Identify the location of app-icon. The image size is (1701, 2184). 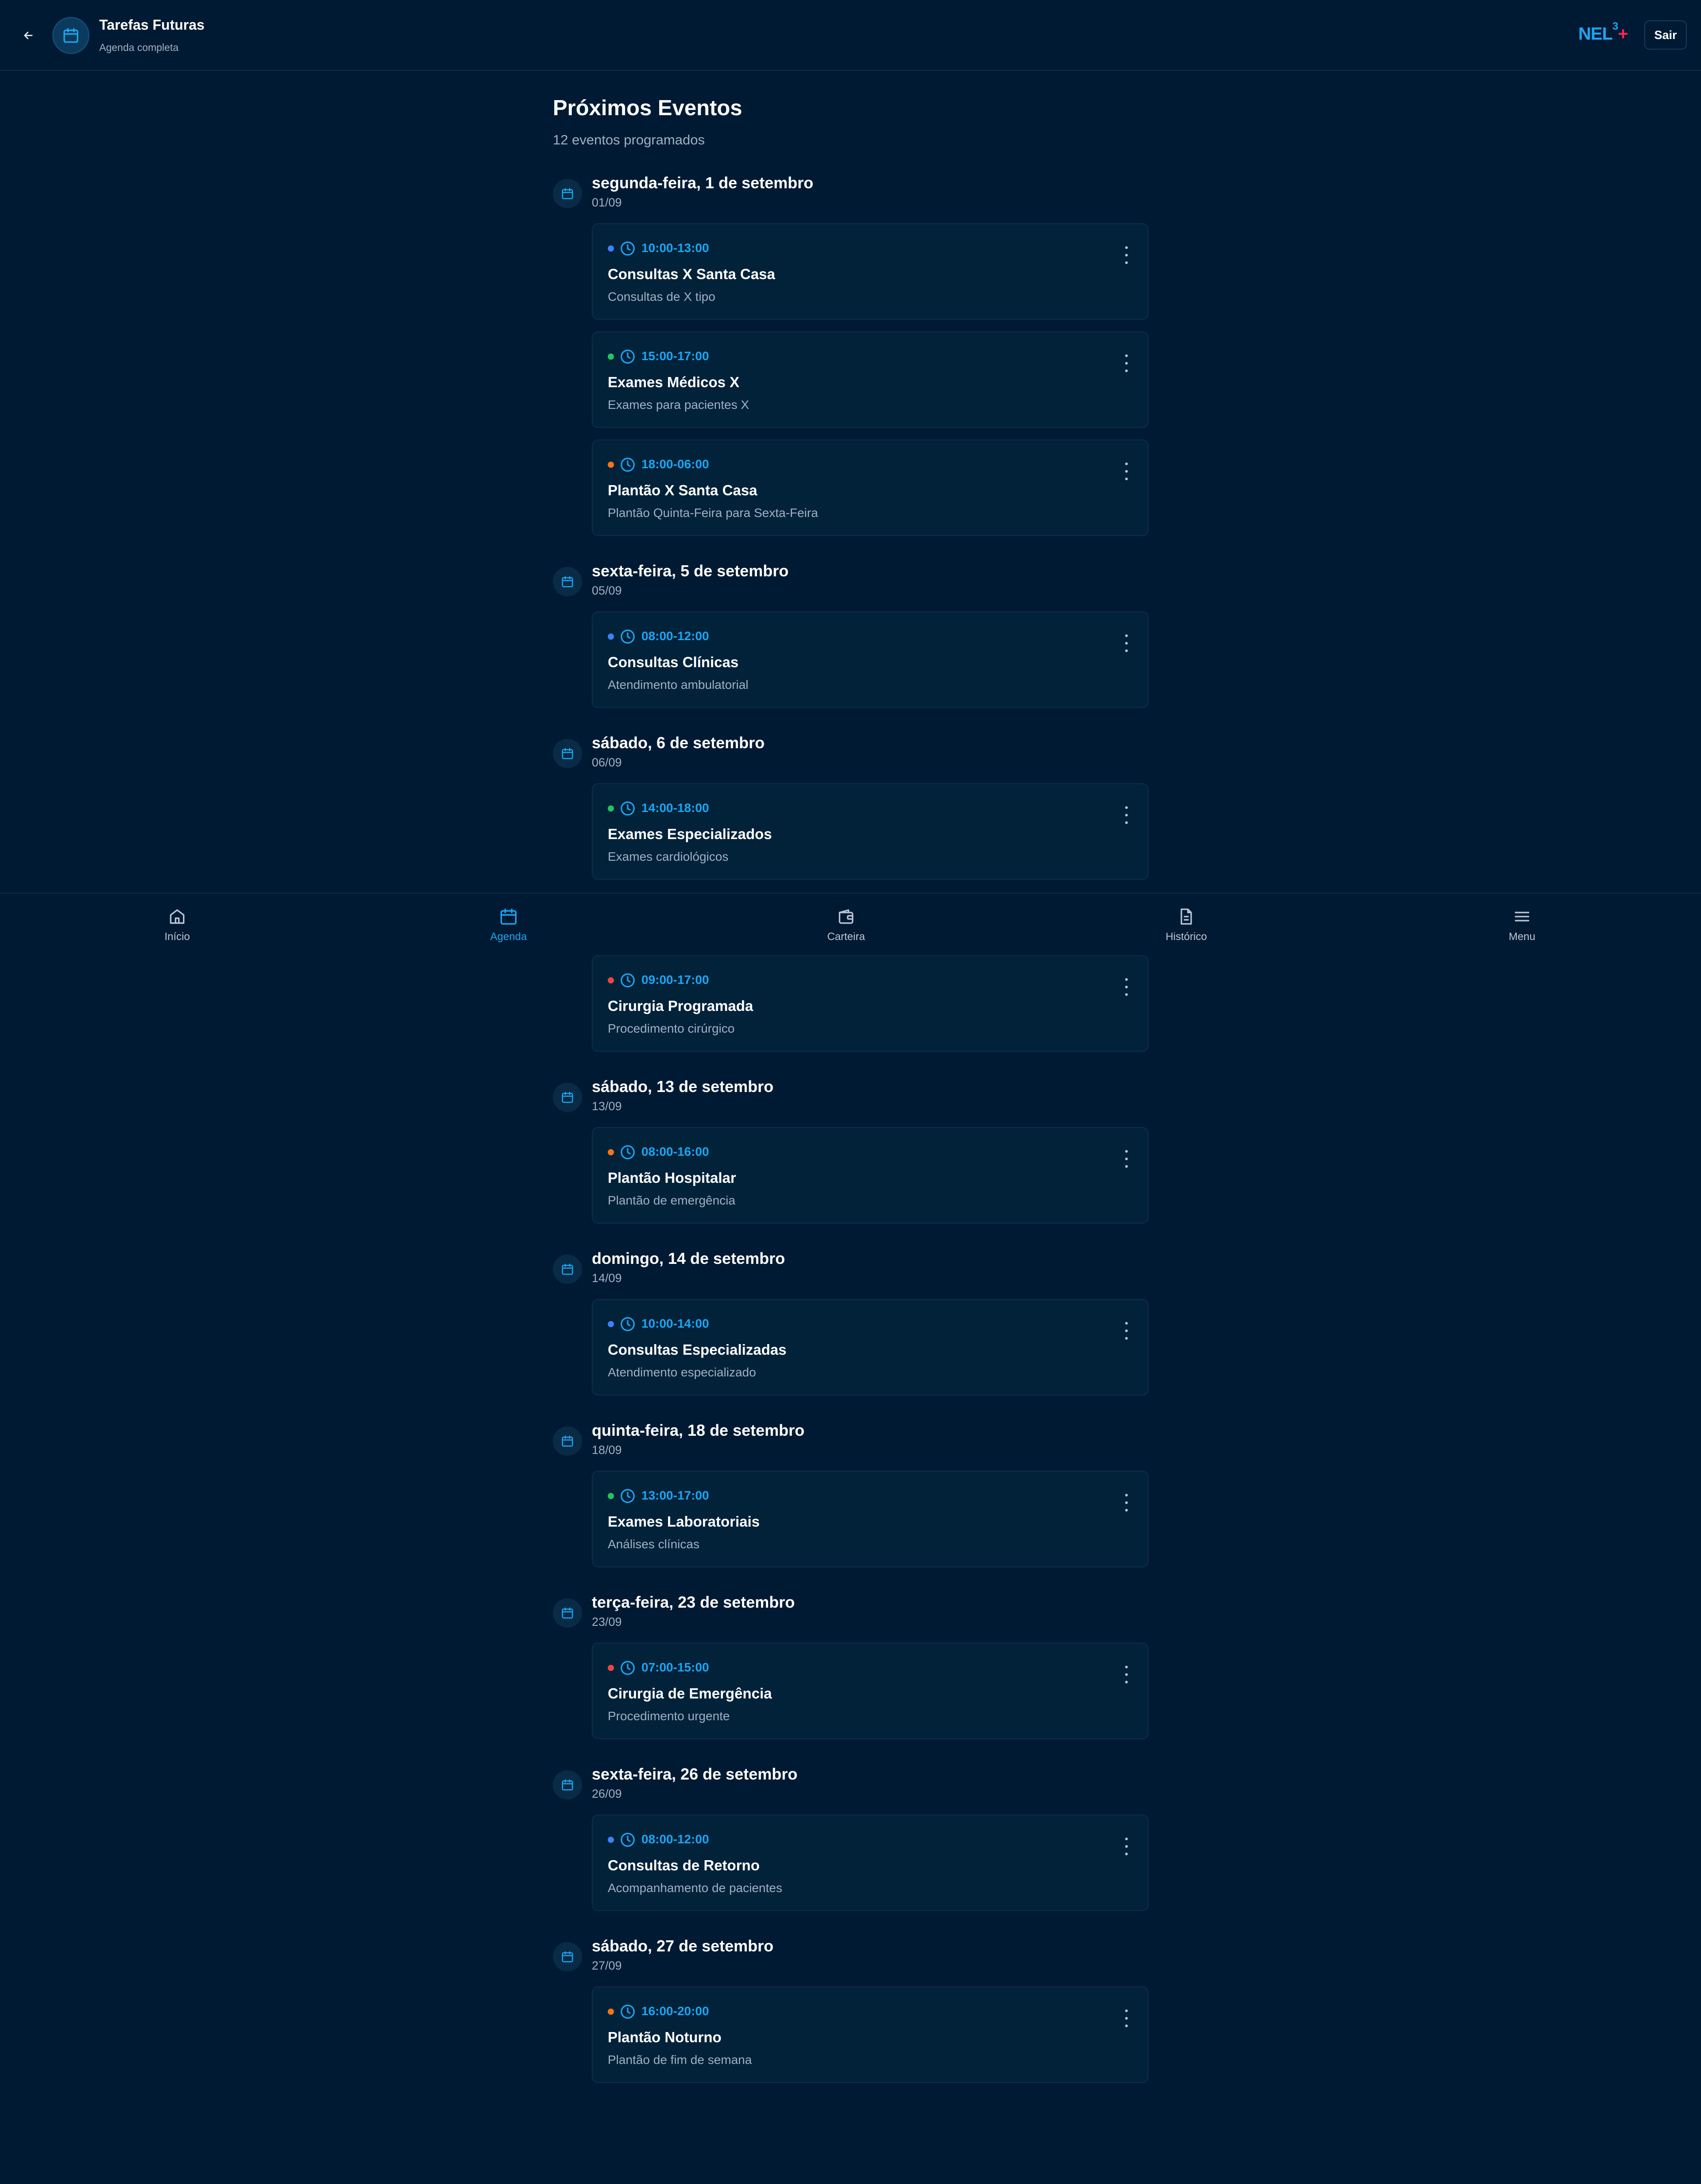
(70, 35).